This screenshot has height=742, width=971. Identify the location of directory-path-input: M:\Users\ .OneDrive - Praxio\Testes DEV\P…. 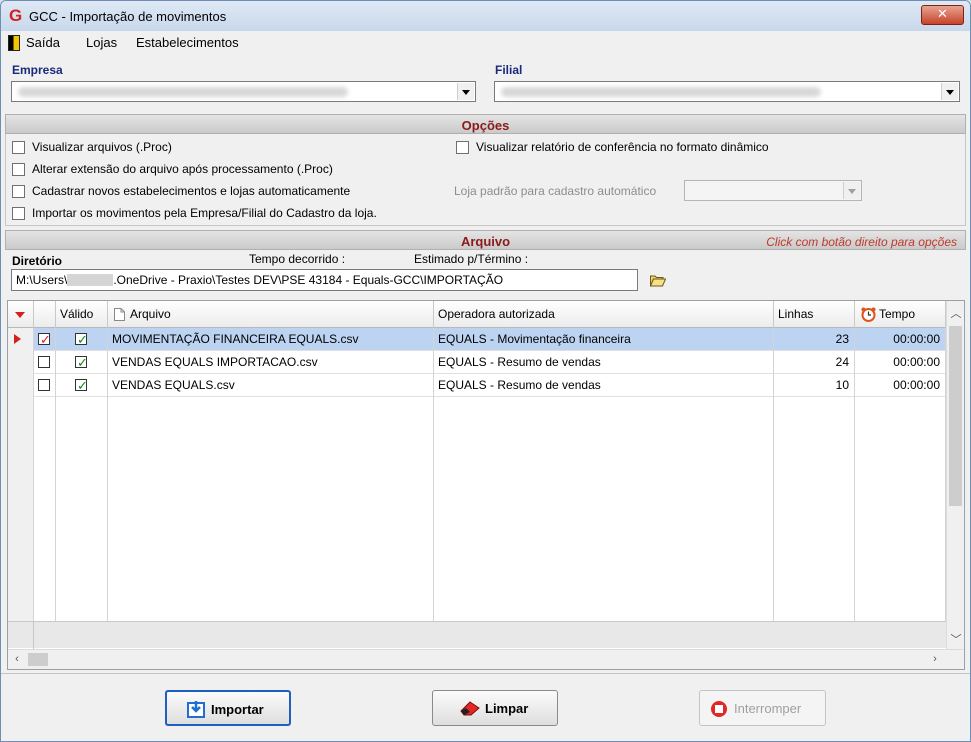
(324, 280).